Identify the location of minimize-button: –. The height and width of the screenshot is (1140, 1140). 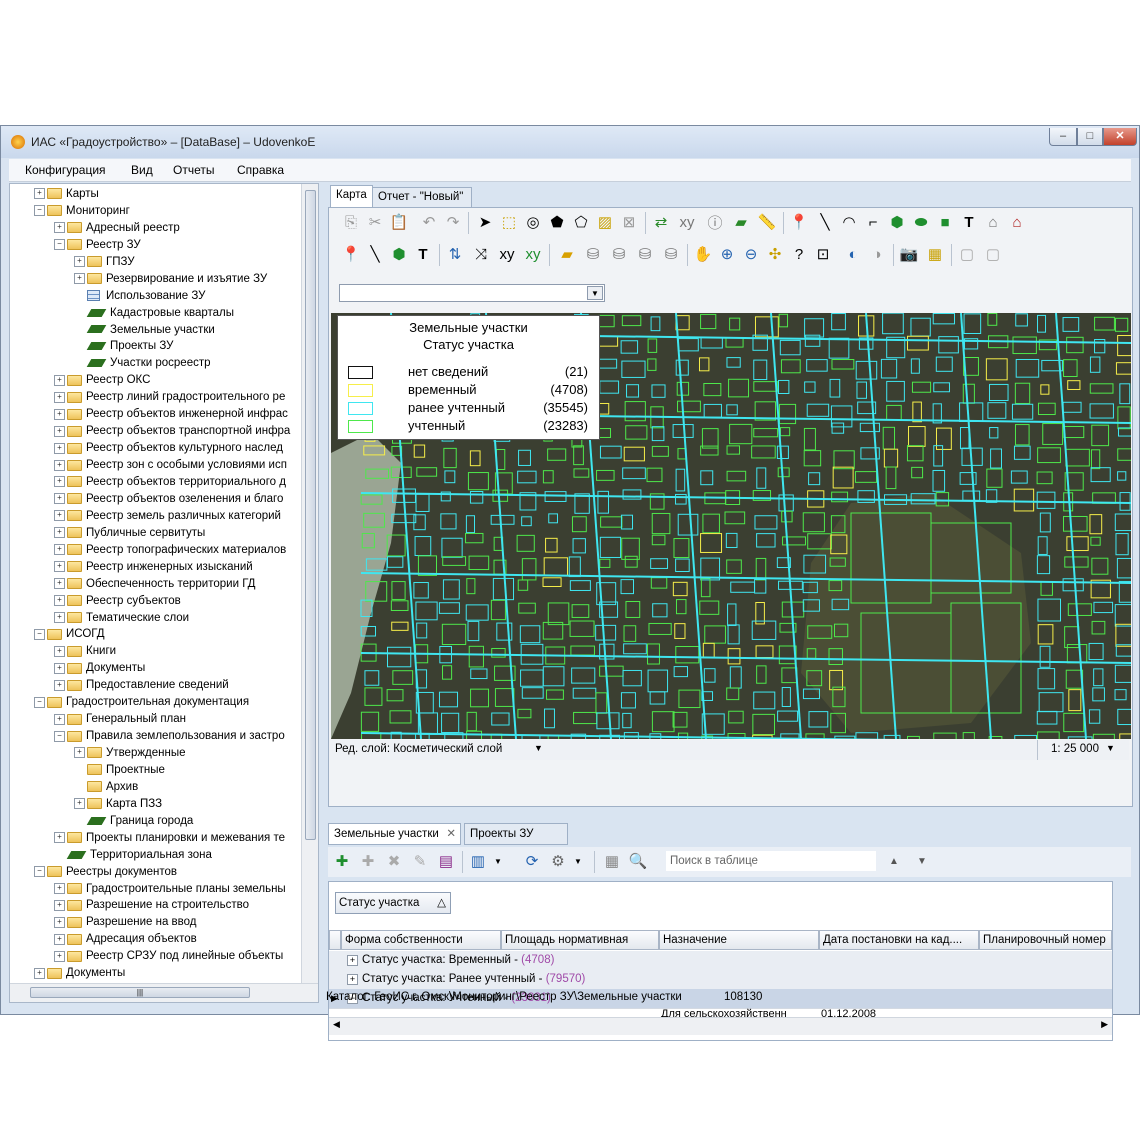
(1063, 137).